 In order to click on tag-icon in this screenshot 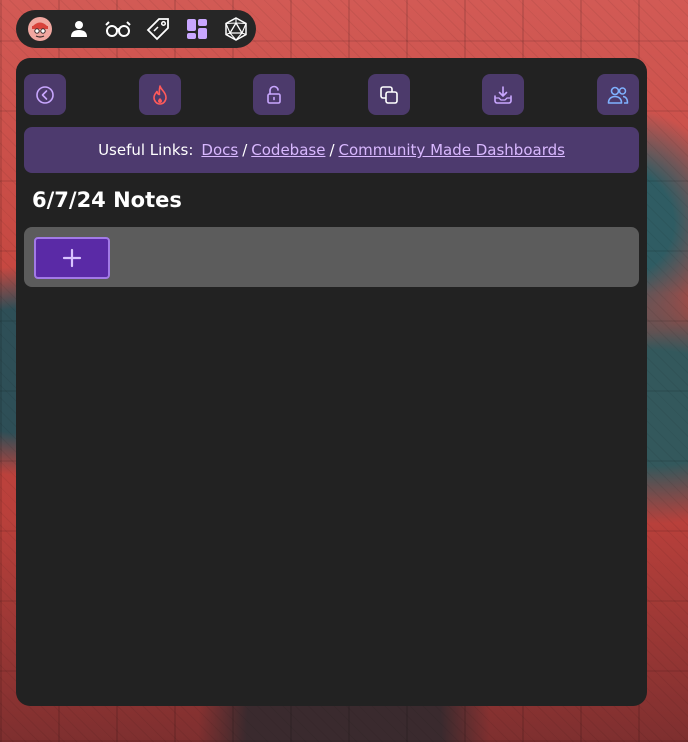, I will do `click(157, 29)`.